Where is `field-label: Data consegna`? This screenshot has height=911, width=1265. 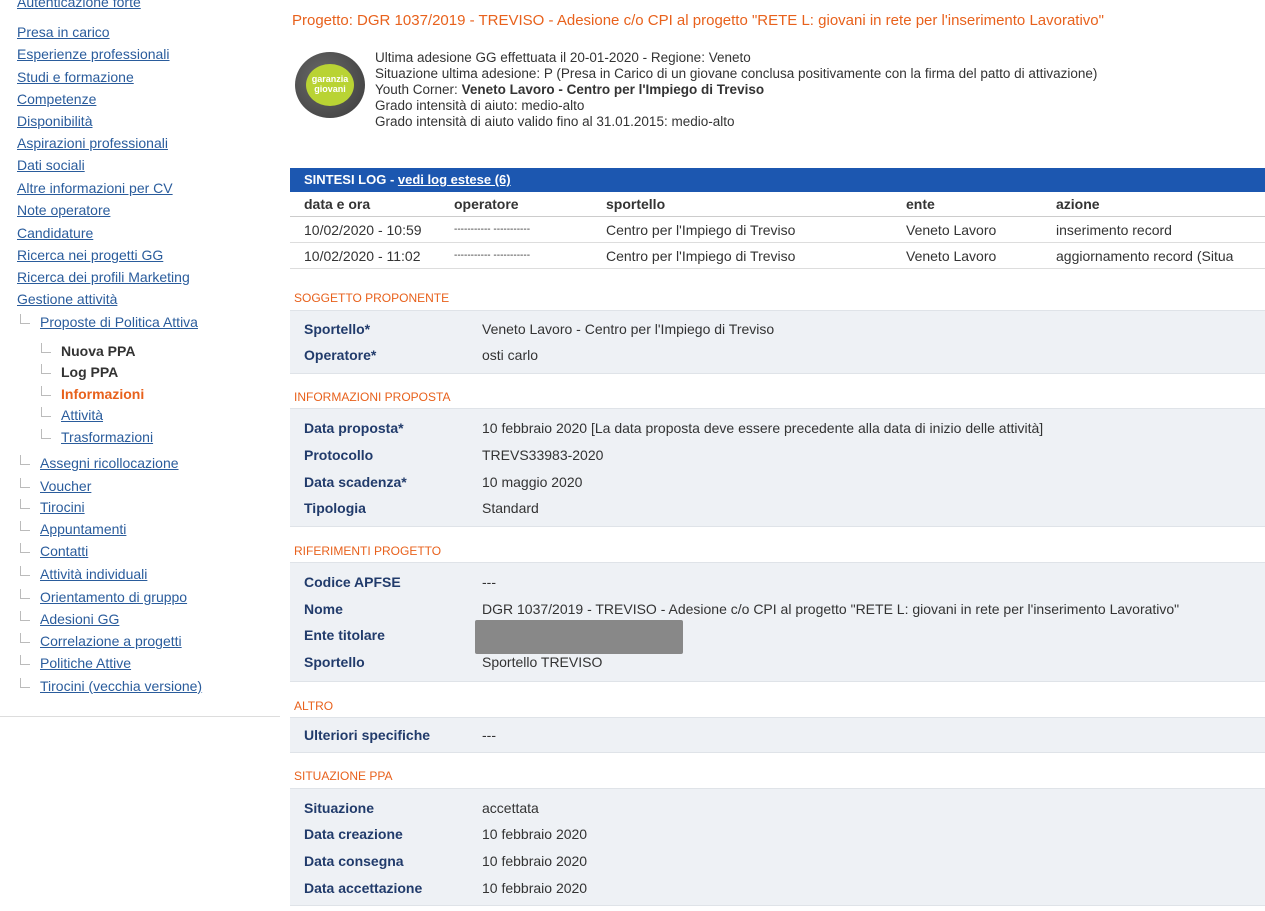
field-label: Data consegna is located at coordinates (354, 861).